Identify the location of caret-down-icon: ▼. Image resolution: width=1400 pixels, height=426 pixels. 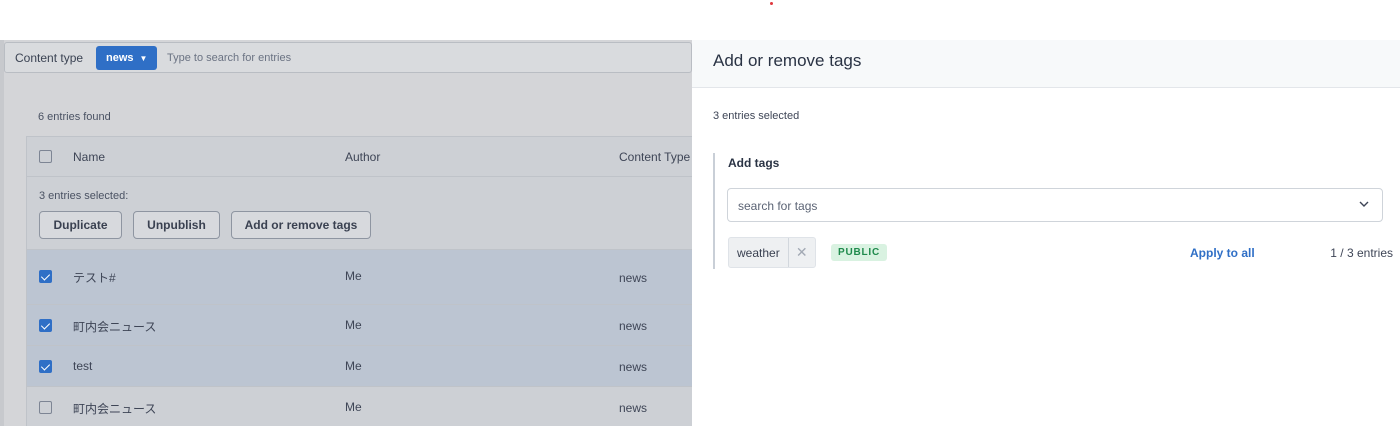
(143, 58).